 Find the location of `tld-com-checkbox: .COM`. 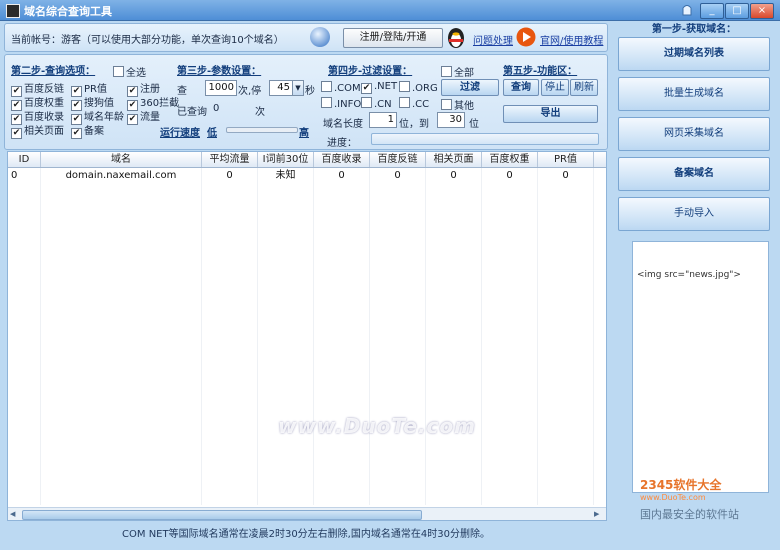

tld-com-checkbox: .COM is located at coordinates (341, 87).